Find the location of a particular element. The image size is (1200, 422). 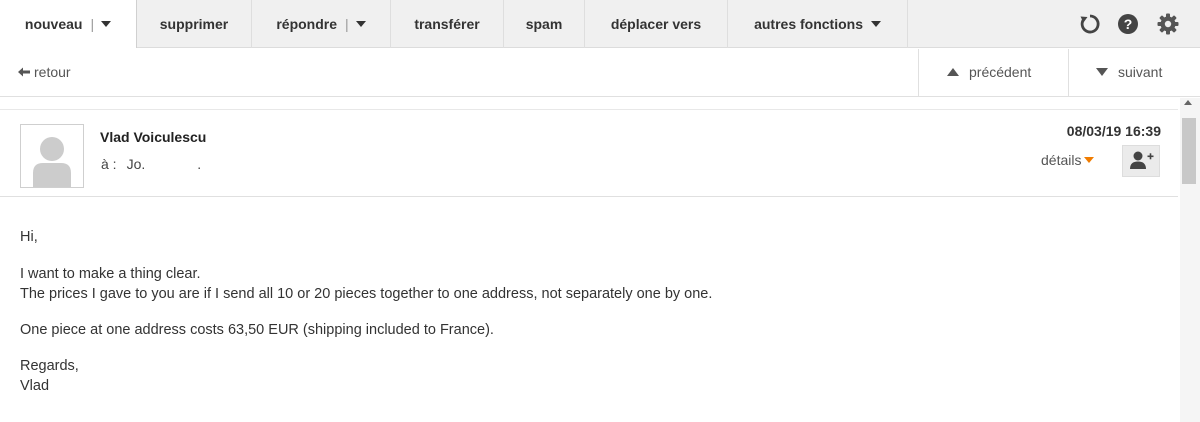

recipient-line: à : Jo.. is located at coordinates (151, 164).